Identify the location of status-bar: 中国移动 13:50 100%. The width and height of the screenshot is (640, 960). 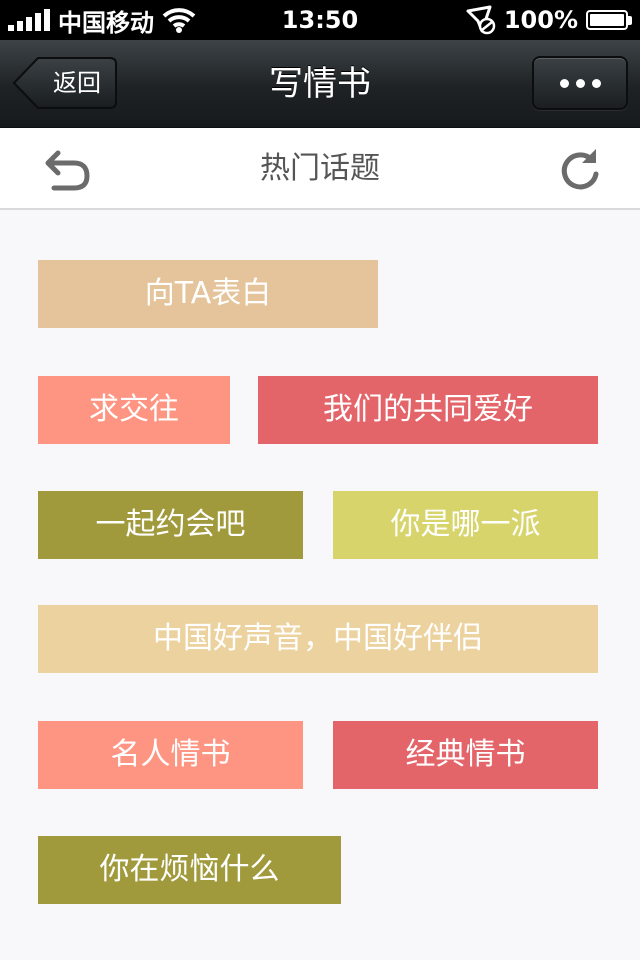
(320, 20).